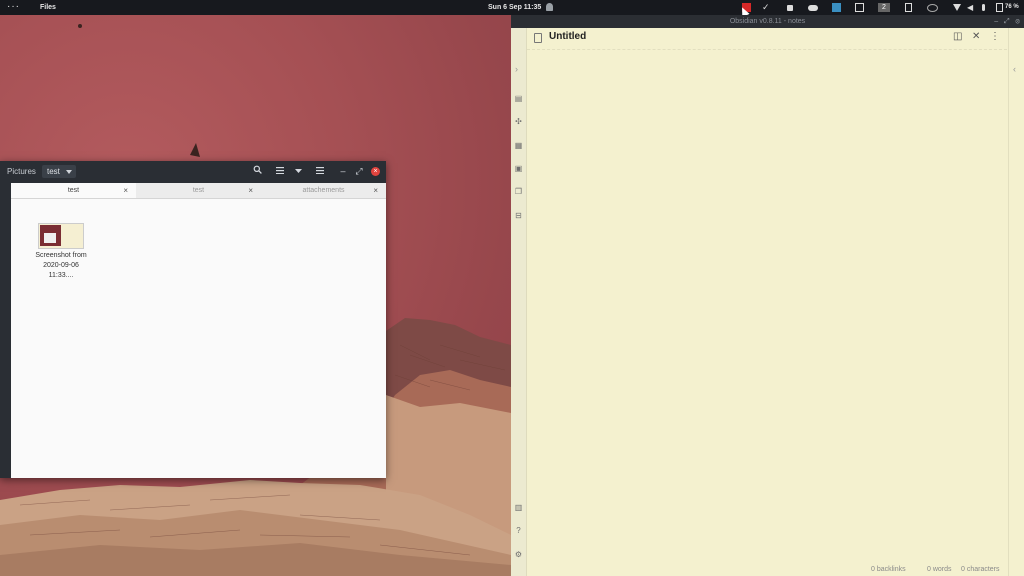  I want to click on document-icon, so click(538, 38).